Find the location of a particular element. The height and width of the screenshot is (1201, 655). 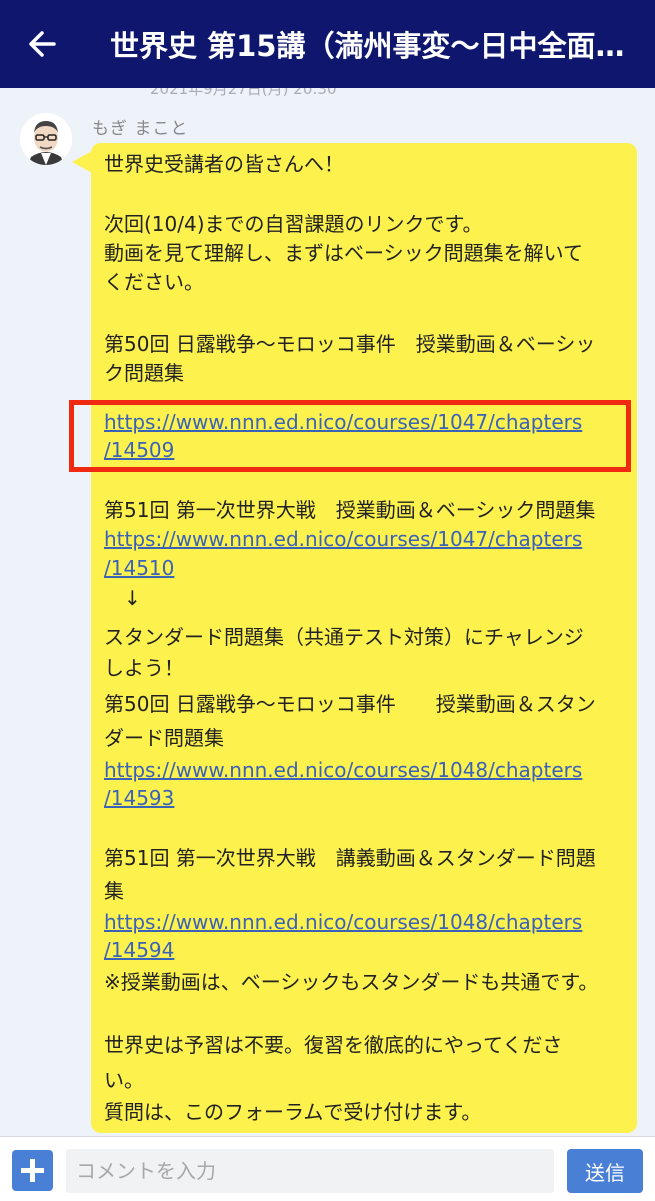

message-line: ください。 is located at coordinates (154, 282).